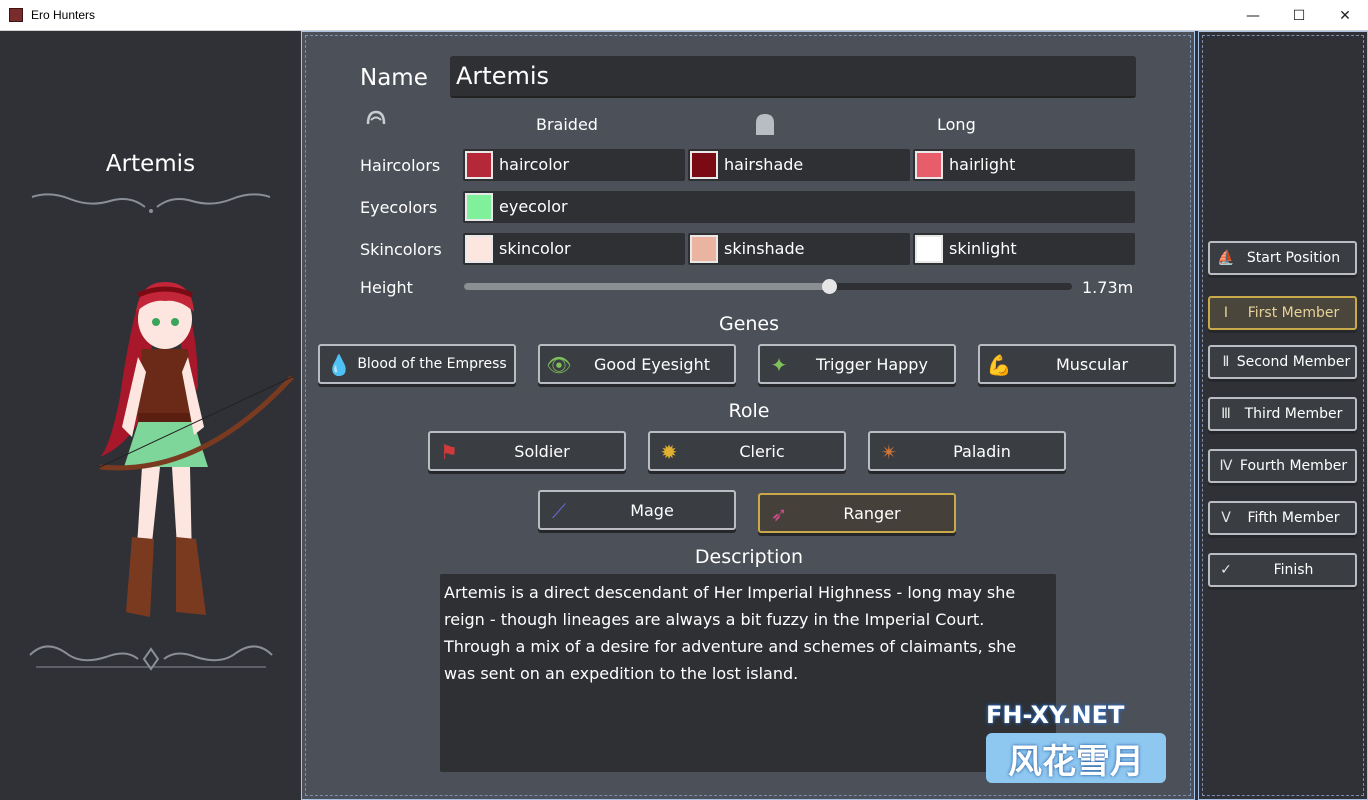  What do you see at coordinates (765, 126) in the screenshot?
I see `hair-back-icon` at bounding box center [765, 126].